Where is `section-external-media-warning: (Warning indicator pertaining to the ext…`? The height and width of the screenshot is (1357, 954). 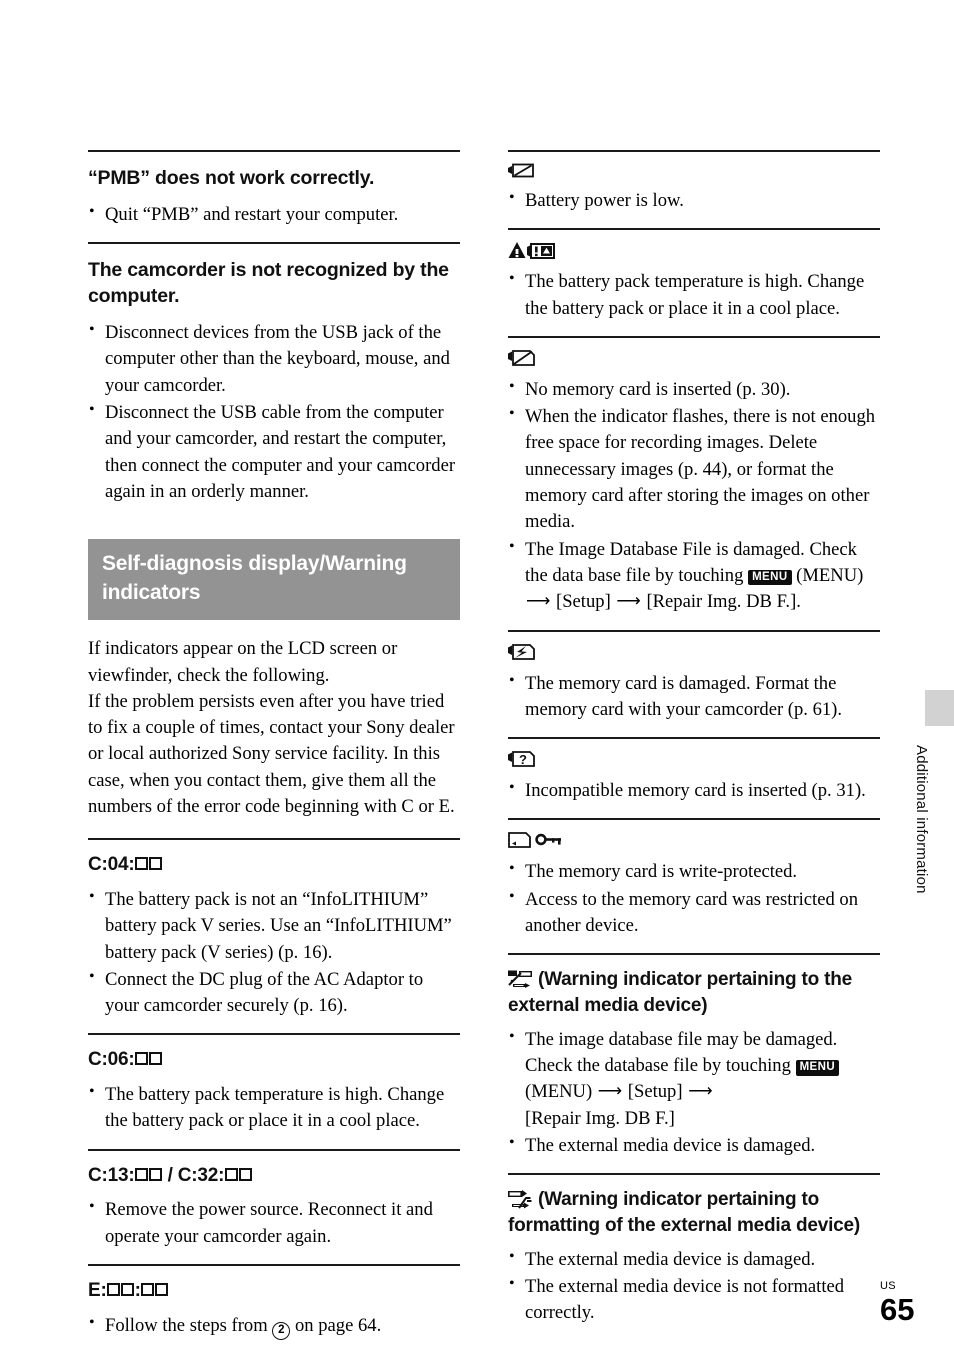 section-external-media-warning: (Warning indicator pertaining to the ext… is located at coordinates (694, 1063).